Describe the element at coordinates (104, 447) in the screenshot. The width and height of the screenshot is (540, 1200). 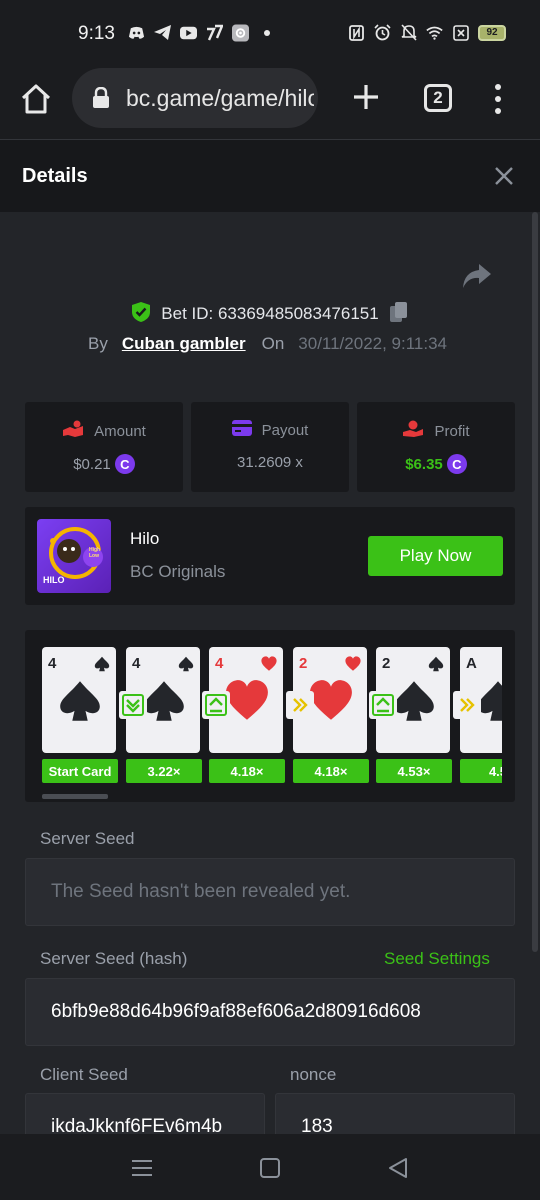
I see `amount-stat: Amount $0.21 C` at that location.